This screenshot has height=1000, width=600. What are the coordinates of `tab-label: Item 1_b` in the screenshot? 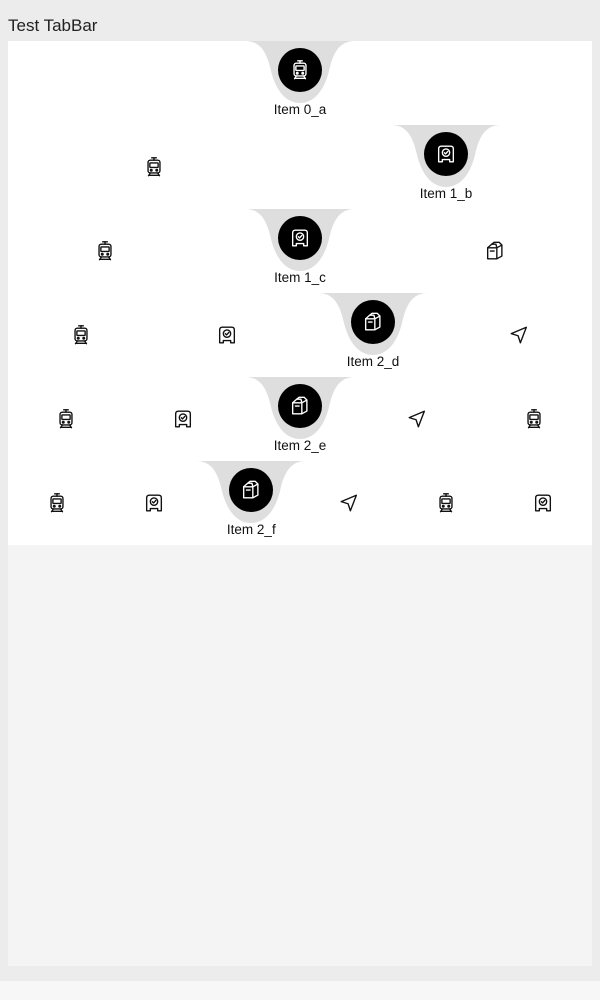 It's located at (446, 193).